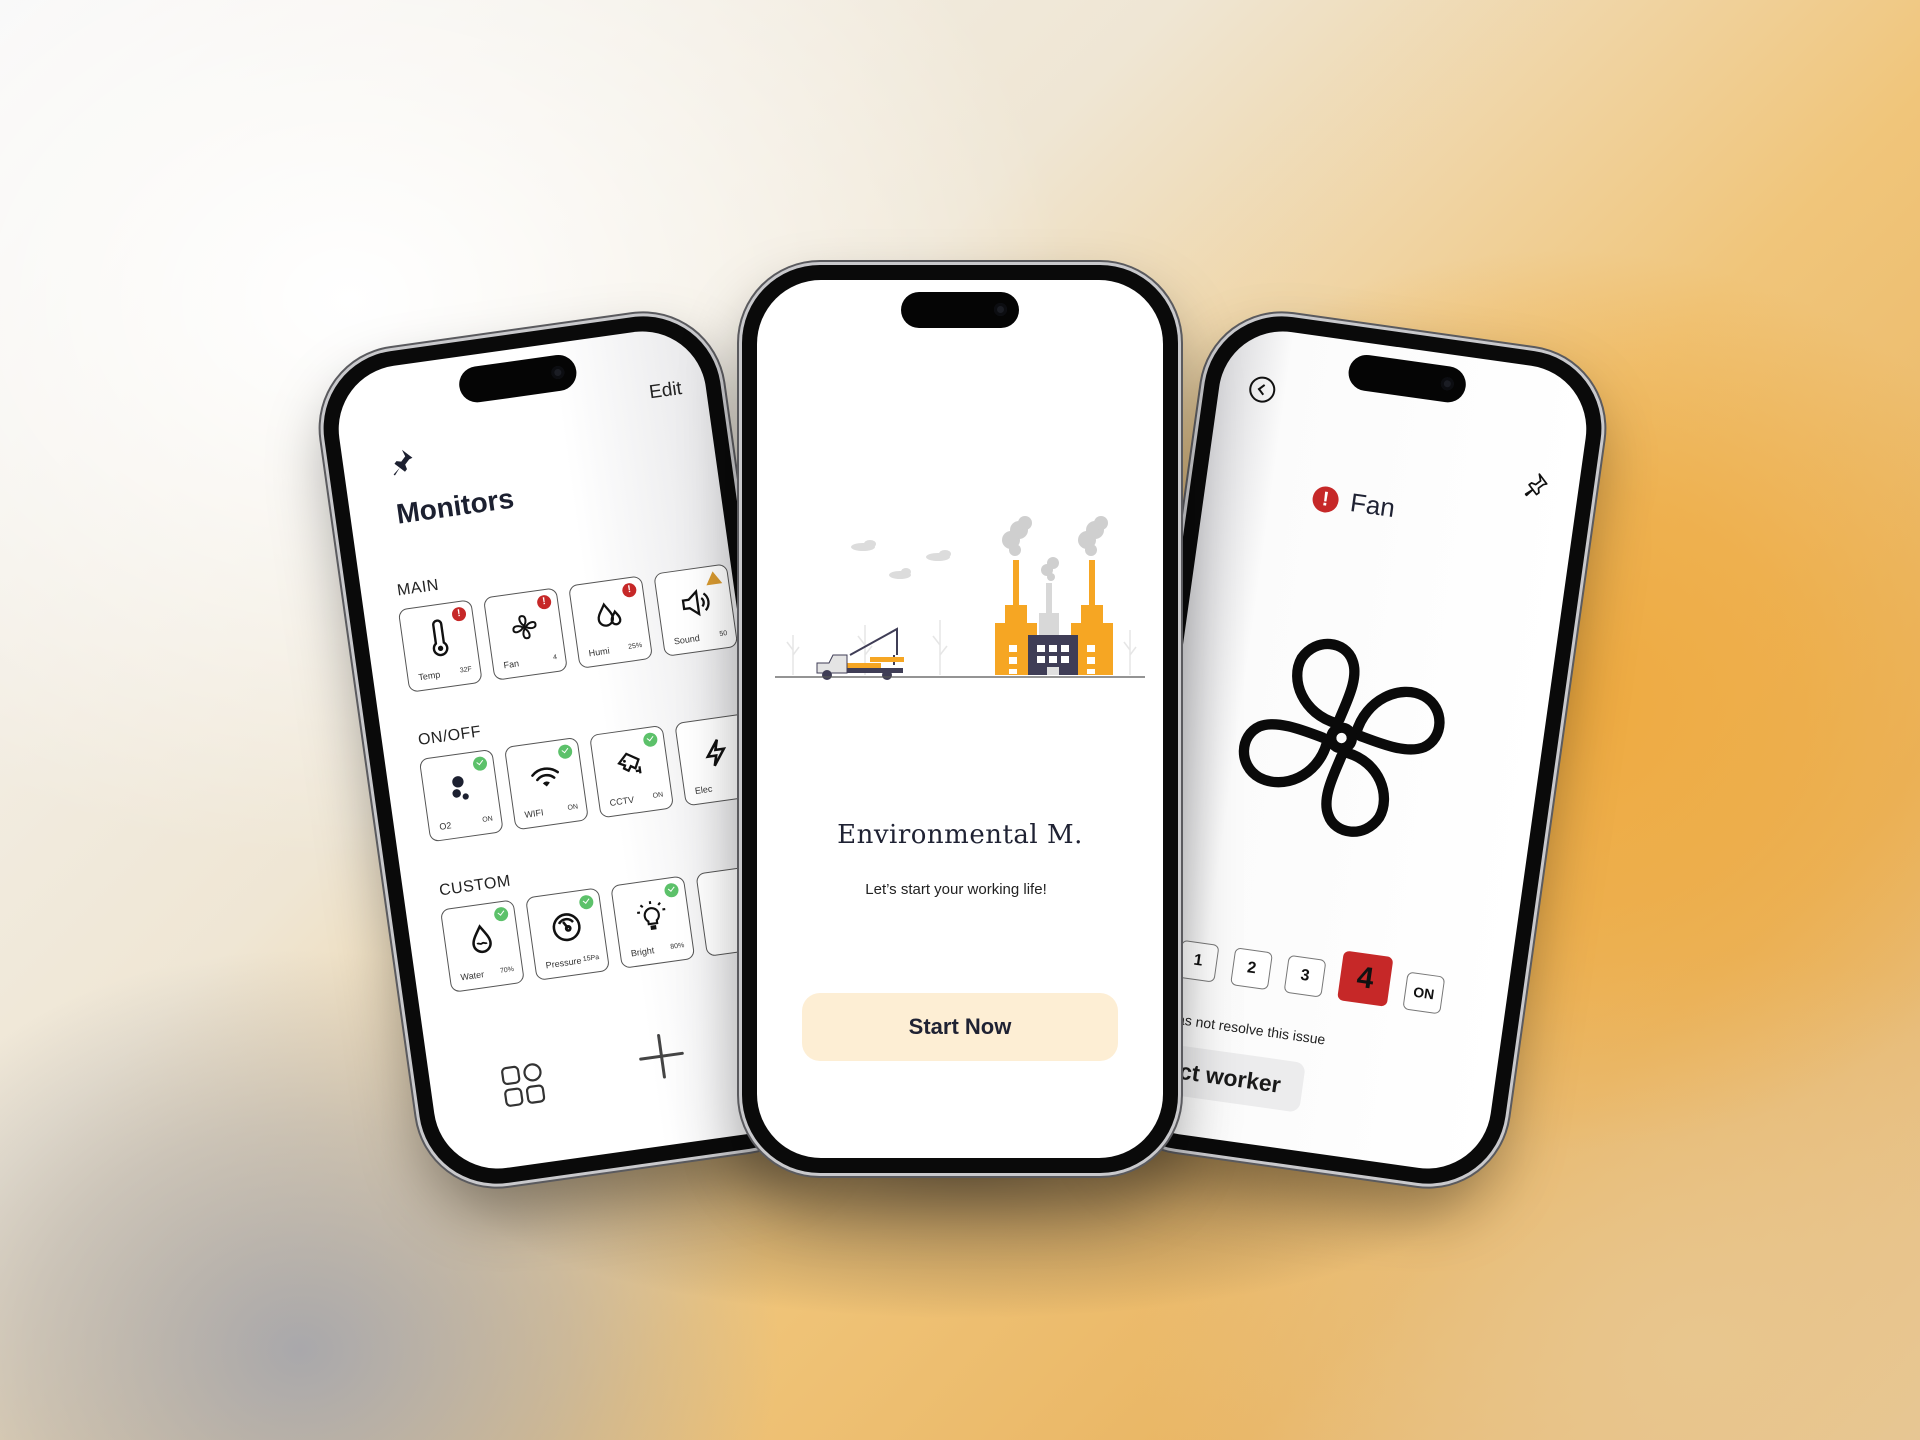 Image resolution: width=1920 pixels, height=1440 pixels. What do you see at coordinates (662, 1056) in the screenshot?
I see `plus-icon` at bounding box center [662, 1056].